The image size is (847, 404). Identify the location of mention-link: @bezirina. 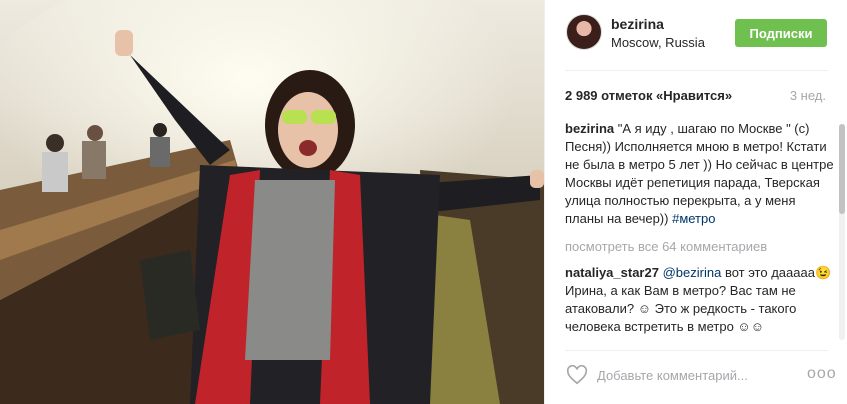
(692, 272).